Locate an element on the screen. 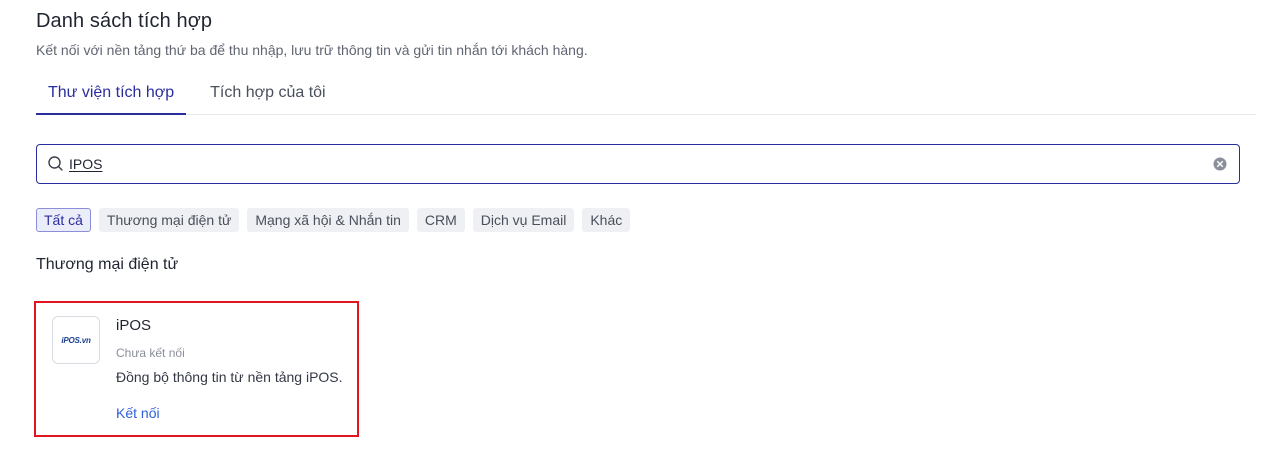 The height and width of the screenshot is (452, 1274). tab-my-integrations: Tích hợp của tôi is located at coordinates (267, 93).